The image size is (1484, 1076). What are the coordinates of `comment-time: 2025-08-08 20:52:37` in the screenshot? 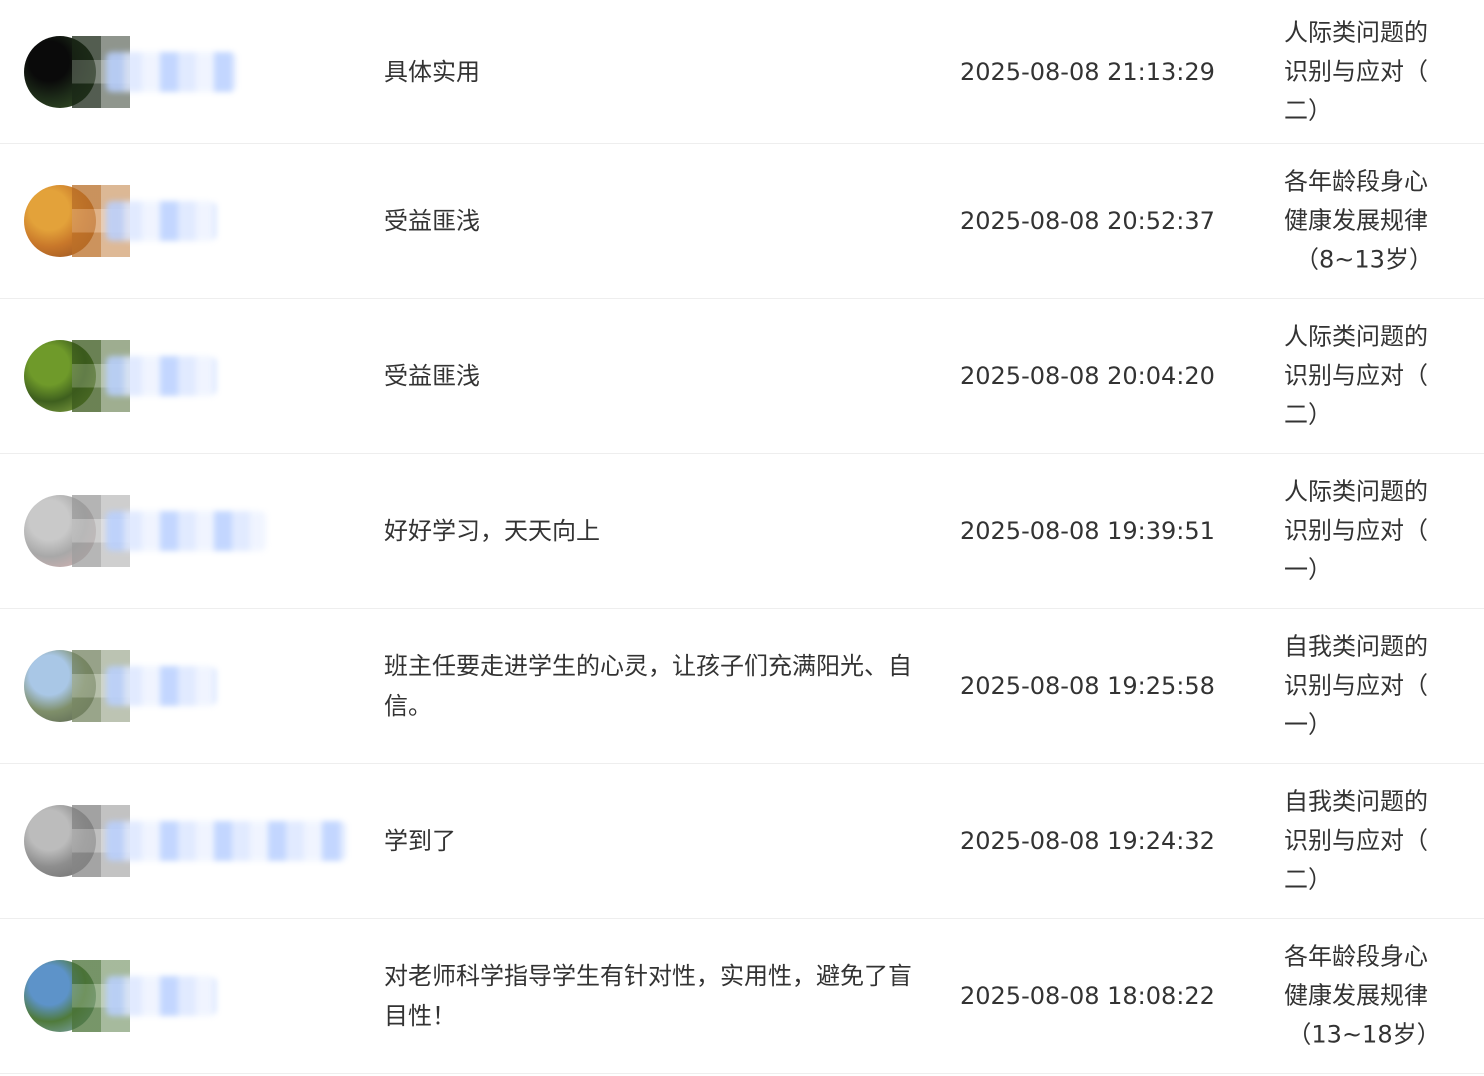 It's located at (1087, 221).